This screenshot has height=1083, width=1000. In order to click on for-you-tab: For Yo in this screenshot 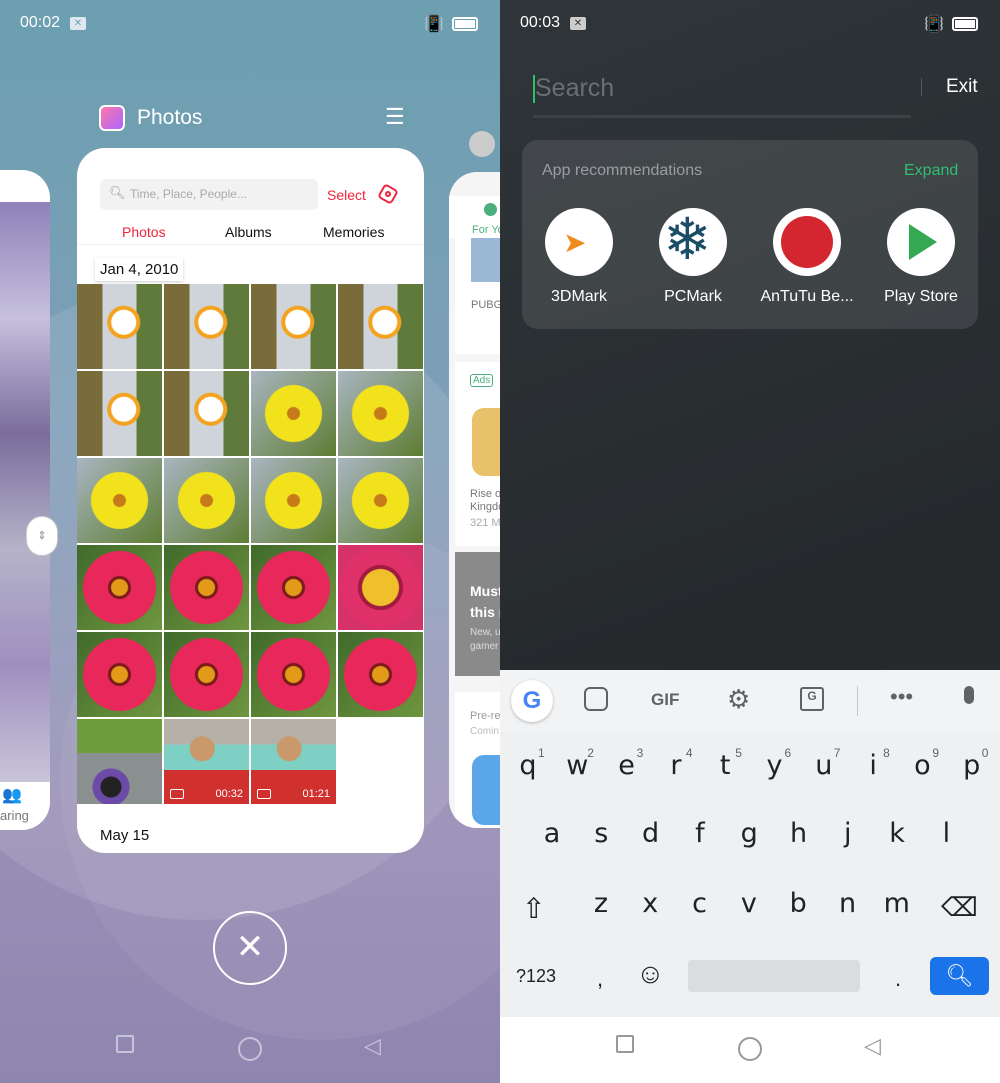, I will do `click(486, 230)`.